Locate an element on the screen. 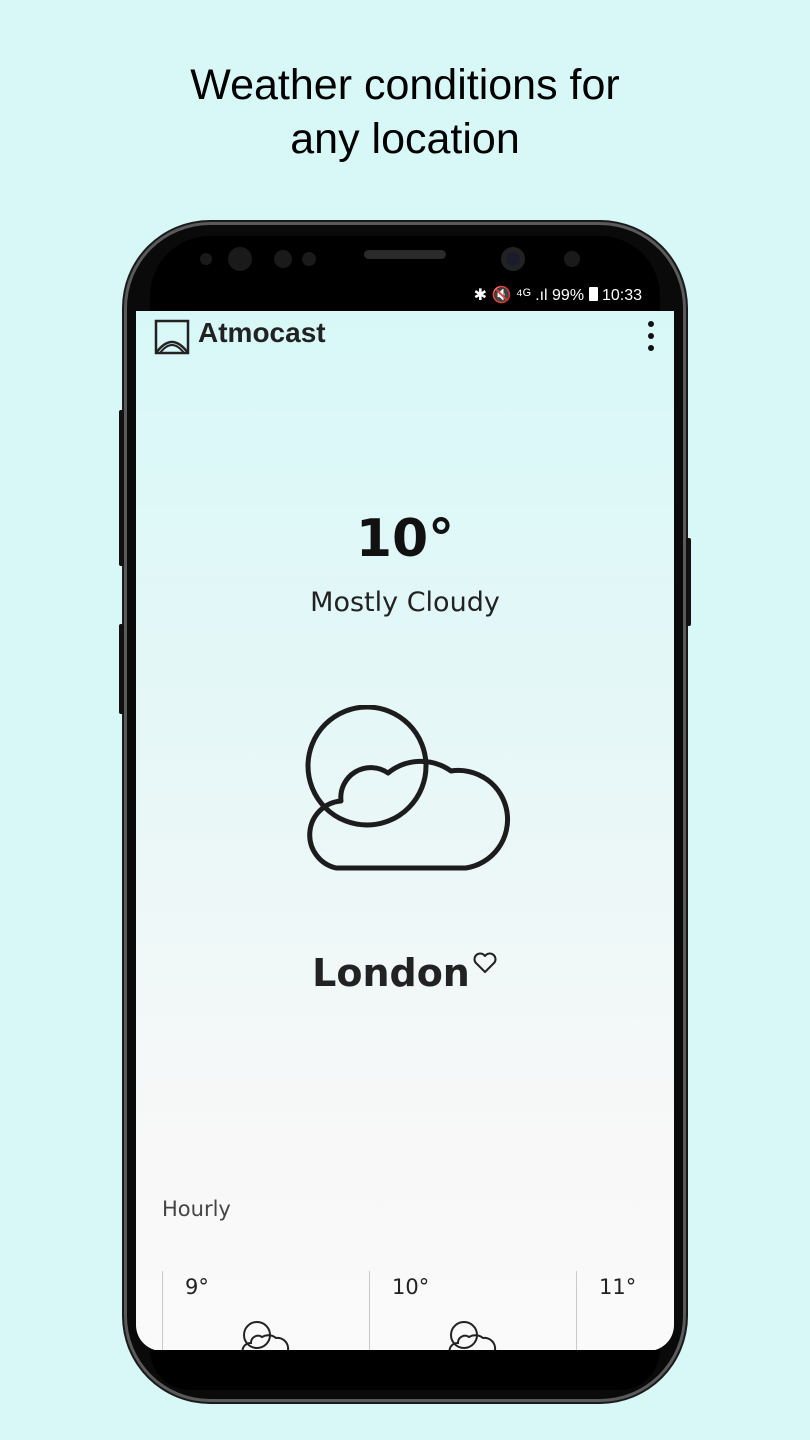 The image size is (810, 1440). iris-scanner-icon is located at coordinates (240, 259).